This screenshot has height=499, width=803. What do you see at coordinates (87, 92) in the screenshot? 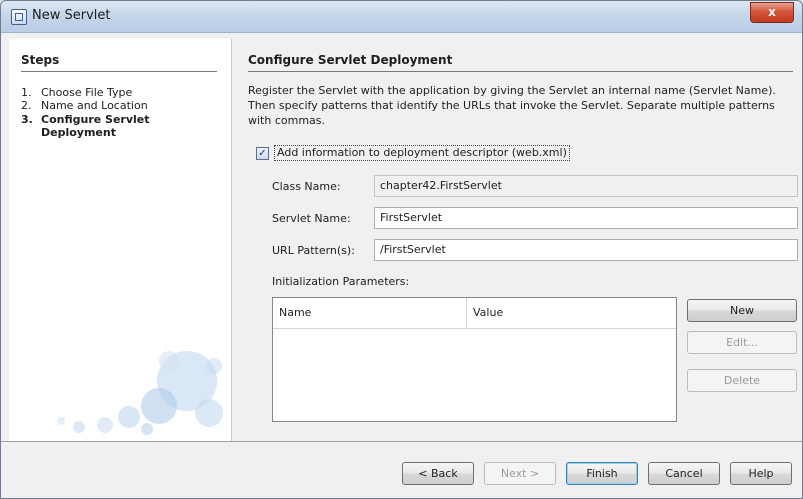
I see `step-label: Choose File Type` at bounding box center [87, 92].